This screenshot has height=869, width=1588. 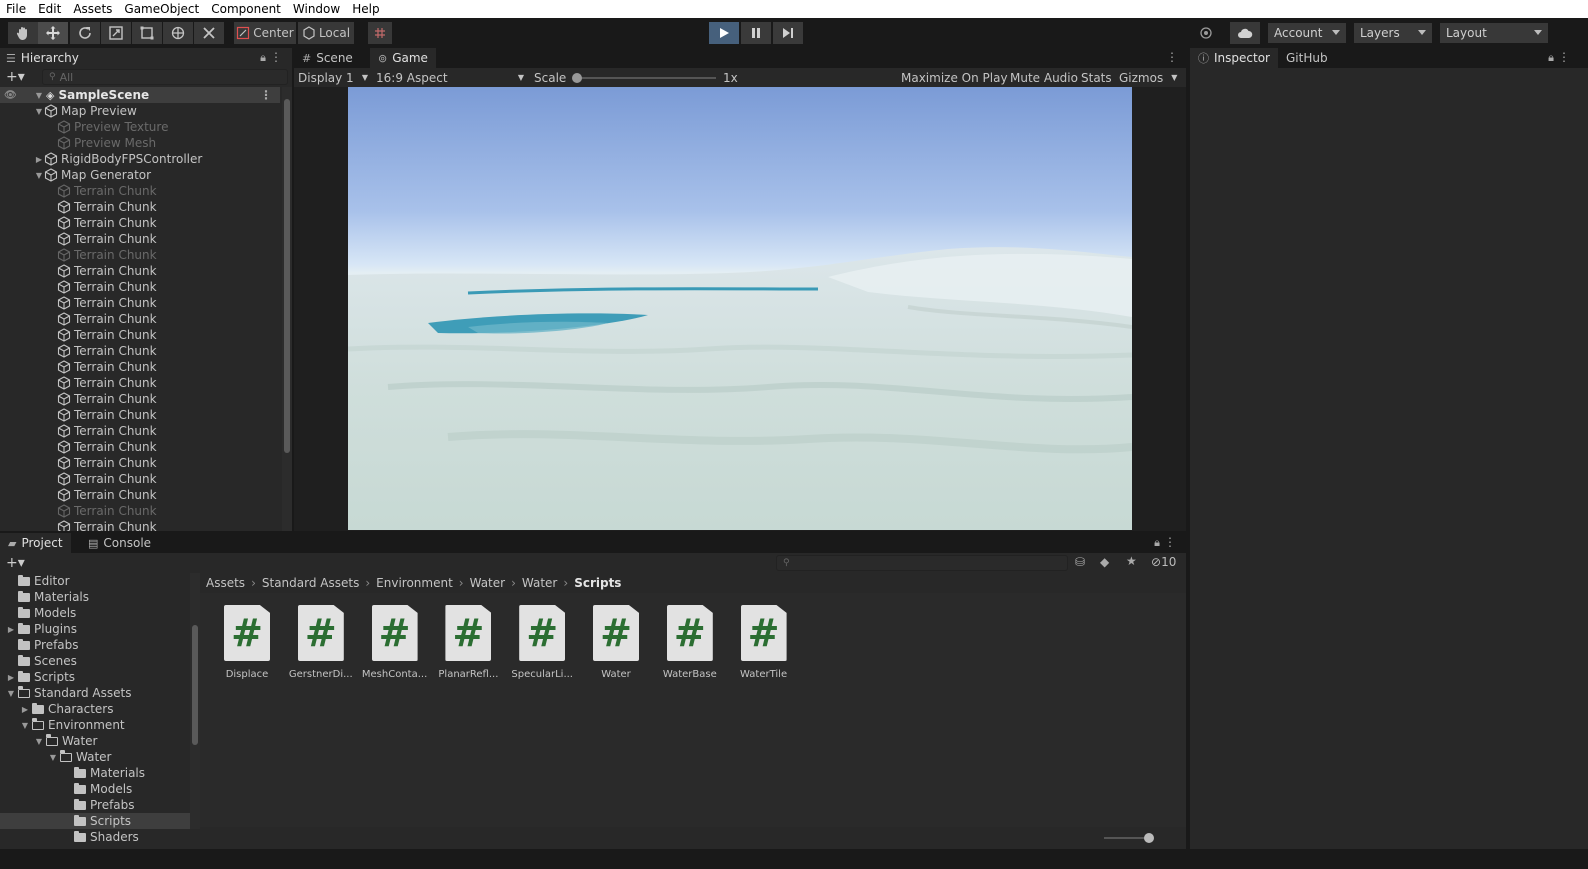 What do you see at coordinates (147, 33) in the screenshot?
I see `rect-tool-button` at bounding box center [147, 33].